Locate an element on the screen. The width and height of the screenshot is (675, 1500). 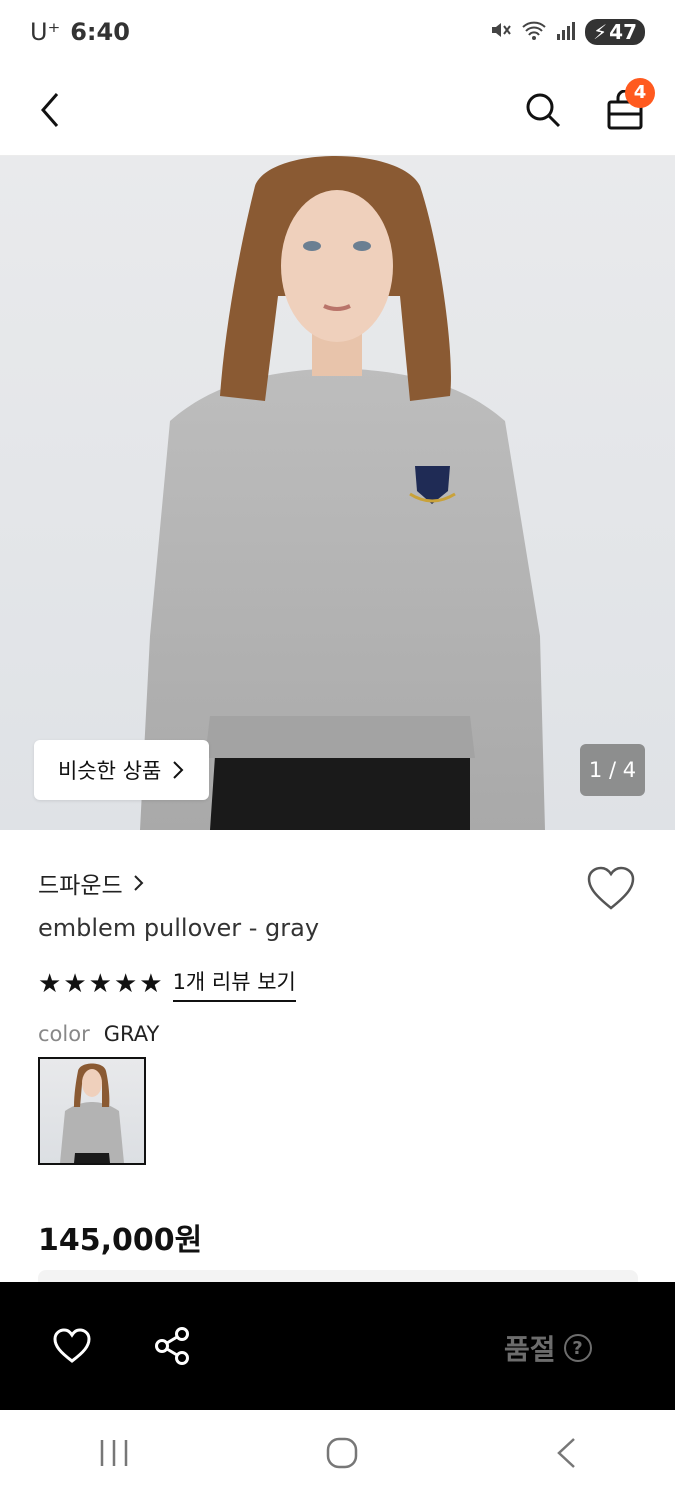
cart-button: 4 is located at coordinates (629, 104).